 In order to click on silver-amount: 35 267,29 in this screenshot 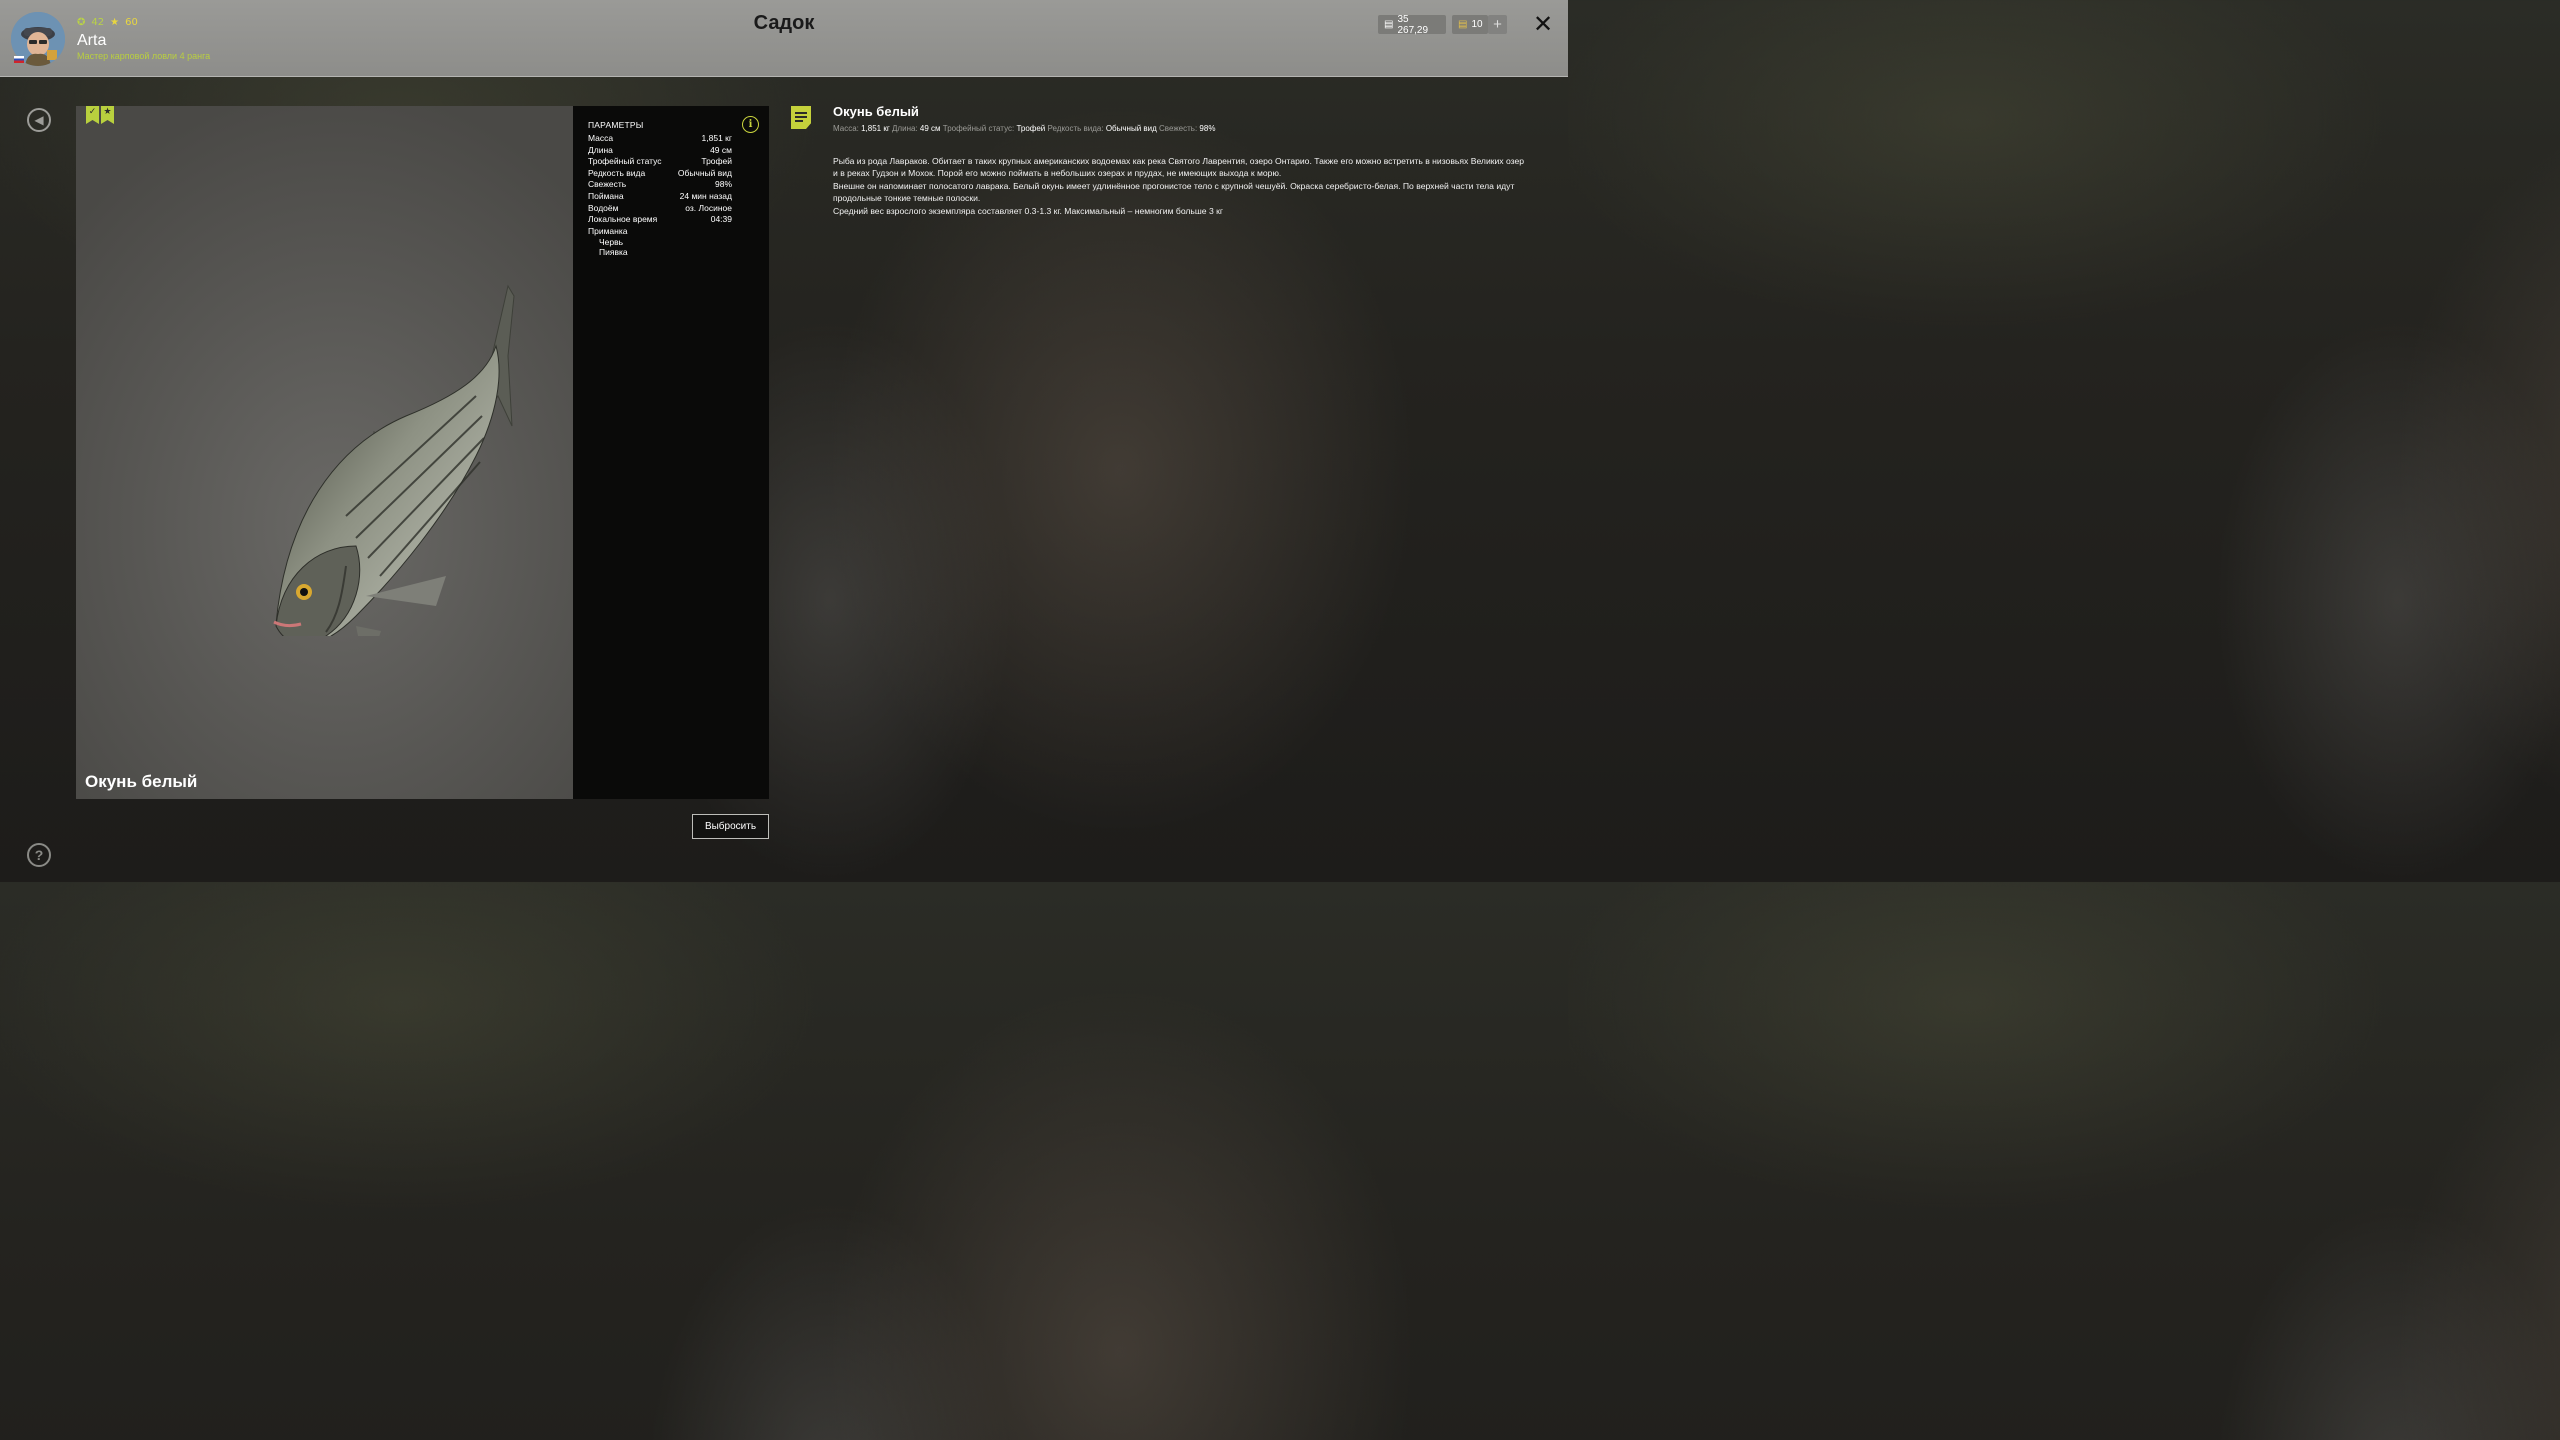, I will do `click(1413, 24)`.